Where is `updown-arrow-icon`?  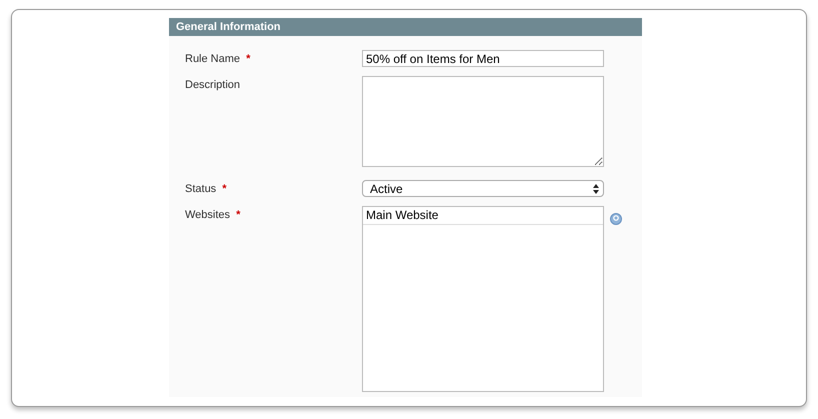
updown-arrow-icon is located at coordinates (596, 189).